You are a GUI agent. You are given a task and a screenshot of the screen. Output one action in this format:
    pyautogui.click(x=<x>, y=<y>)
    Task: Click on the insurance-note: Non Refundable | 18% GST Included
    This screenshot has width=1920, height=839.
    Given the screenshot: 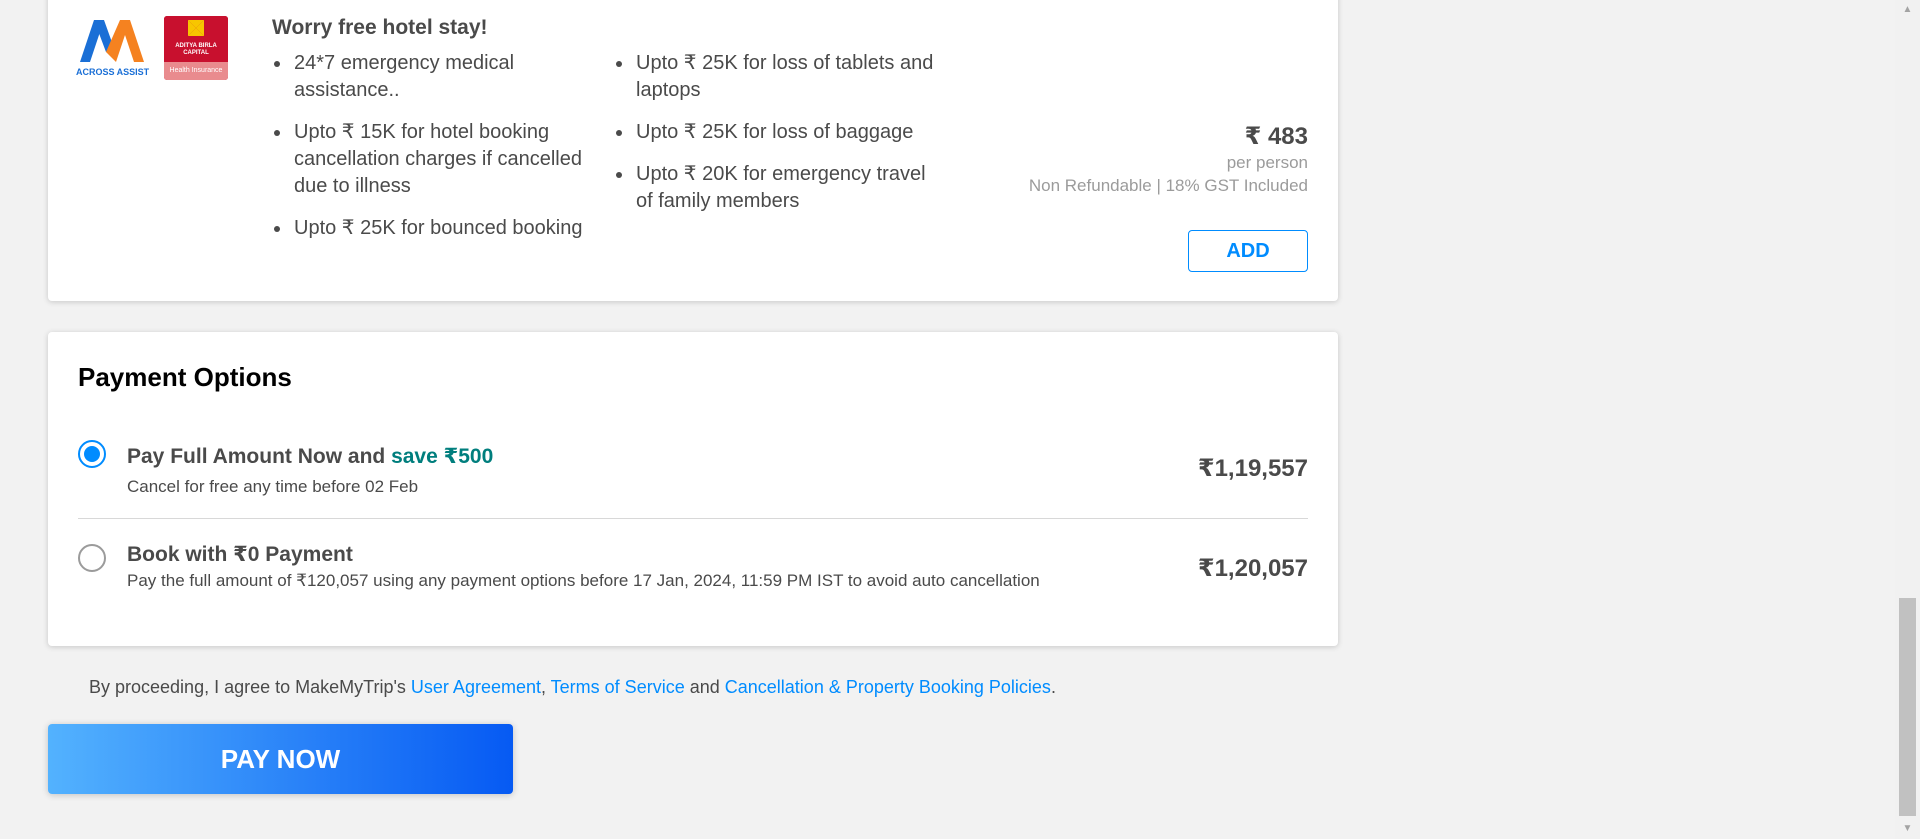 What is the action you would take?
    pyautogui.click(x=1168, y=185)
    